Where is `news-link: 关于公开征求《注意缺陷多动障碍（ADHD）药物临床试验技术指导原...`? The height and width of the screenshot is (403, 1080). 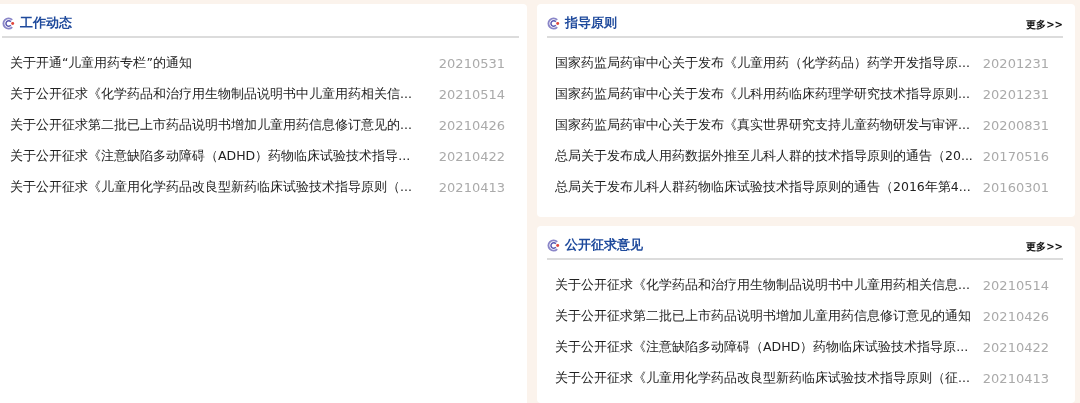 news-link: 关于公开征求《注意缺陷多动障碍（ADHD）药物临床试验技术指导原... is located at coordinates (764, 347).